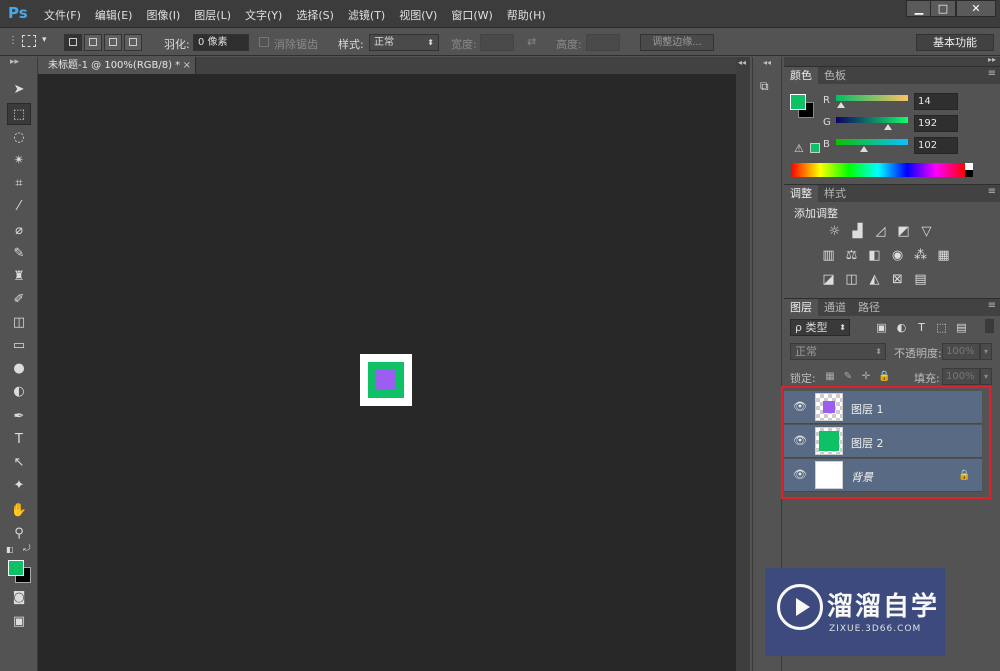 The image size is (1000, 671). Describe the element at coordinates (19, 463) in the screenshot. I see `path-selection-tool-icon: ↖` at that location.